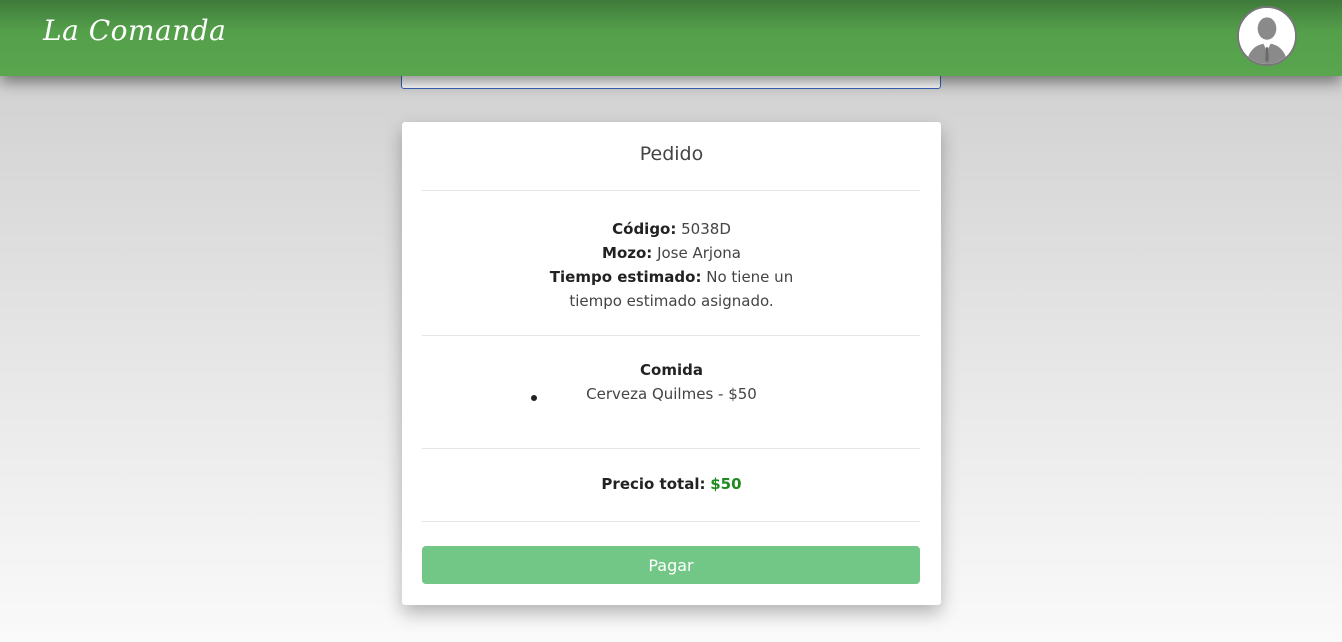  I want to click on order-total: Precio total: $50, so click(671, 484).